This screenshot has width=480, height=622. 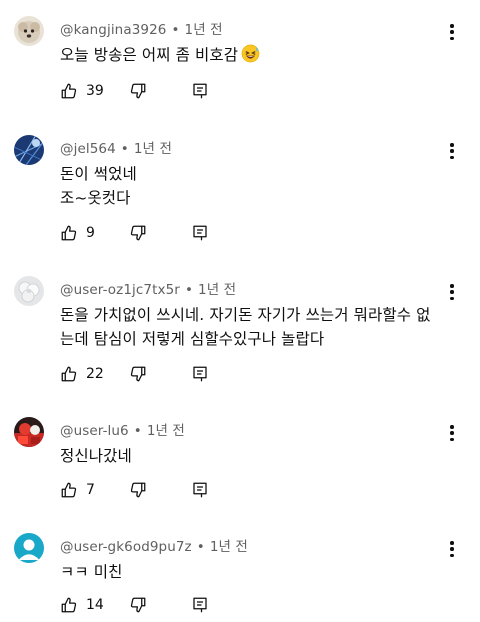 I want to click on like-button: 14, so click(x=82, y=605).